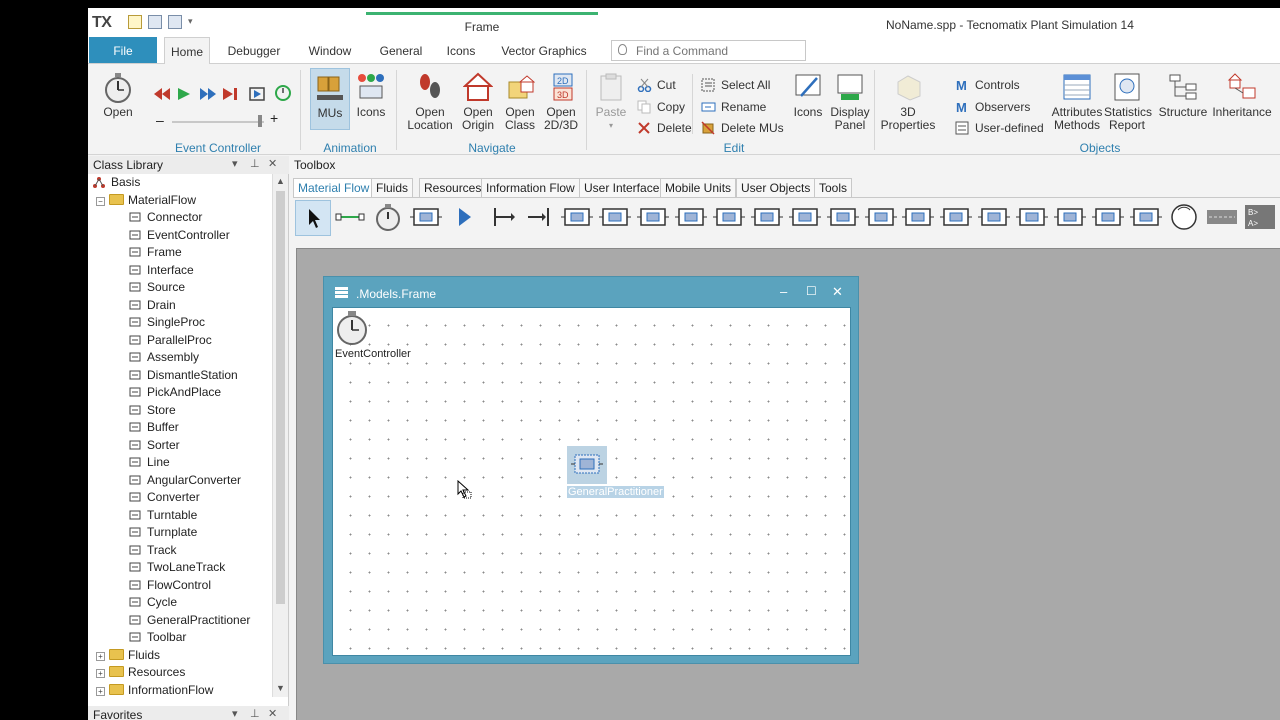  What do you see at coordinates (254, 50) in the screenshot?
I see `tab-debugger: Debugger` at bounding box center [254, 50].